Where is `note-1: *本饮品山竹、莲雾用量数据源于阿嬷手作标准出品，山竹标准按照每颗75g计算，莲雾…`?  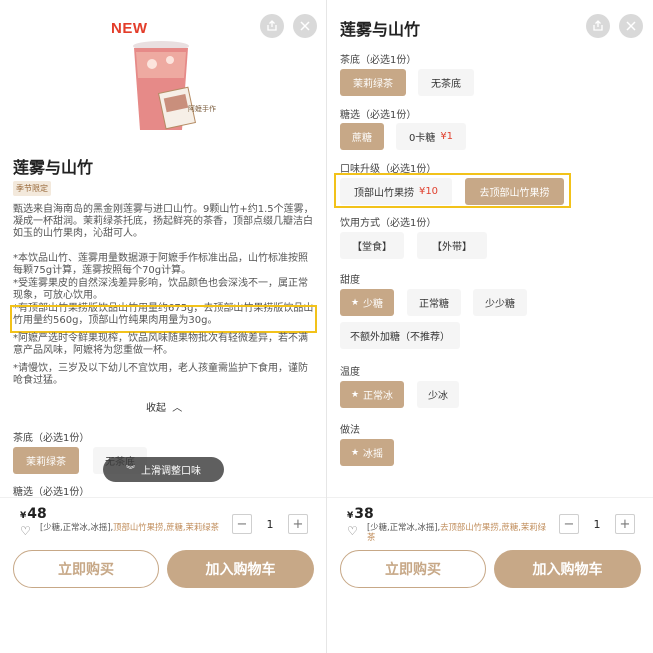 note-1: *本饮品山竹、莲雾用量数据源于阿嬷手作标准出品，山竹标准按照每颗75g计算，莲雾… is located at coordinates (160, 265).